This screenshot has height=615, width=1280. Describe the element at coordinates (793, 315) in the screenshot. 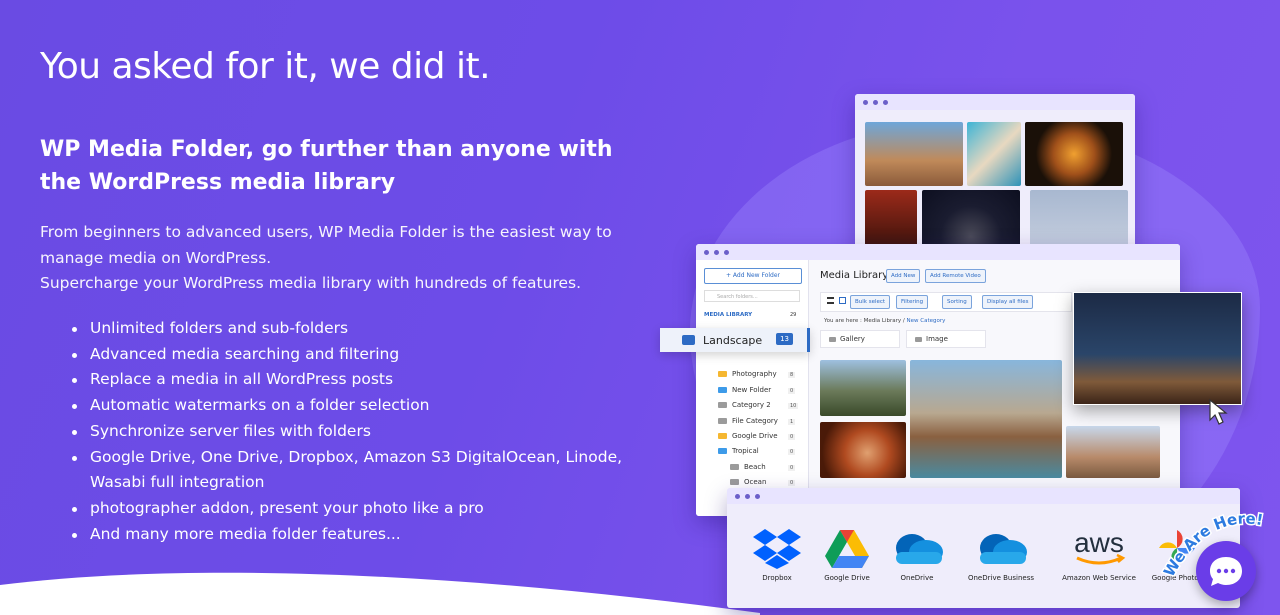

I see `media-library-count: 29` at that location.